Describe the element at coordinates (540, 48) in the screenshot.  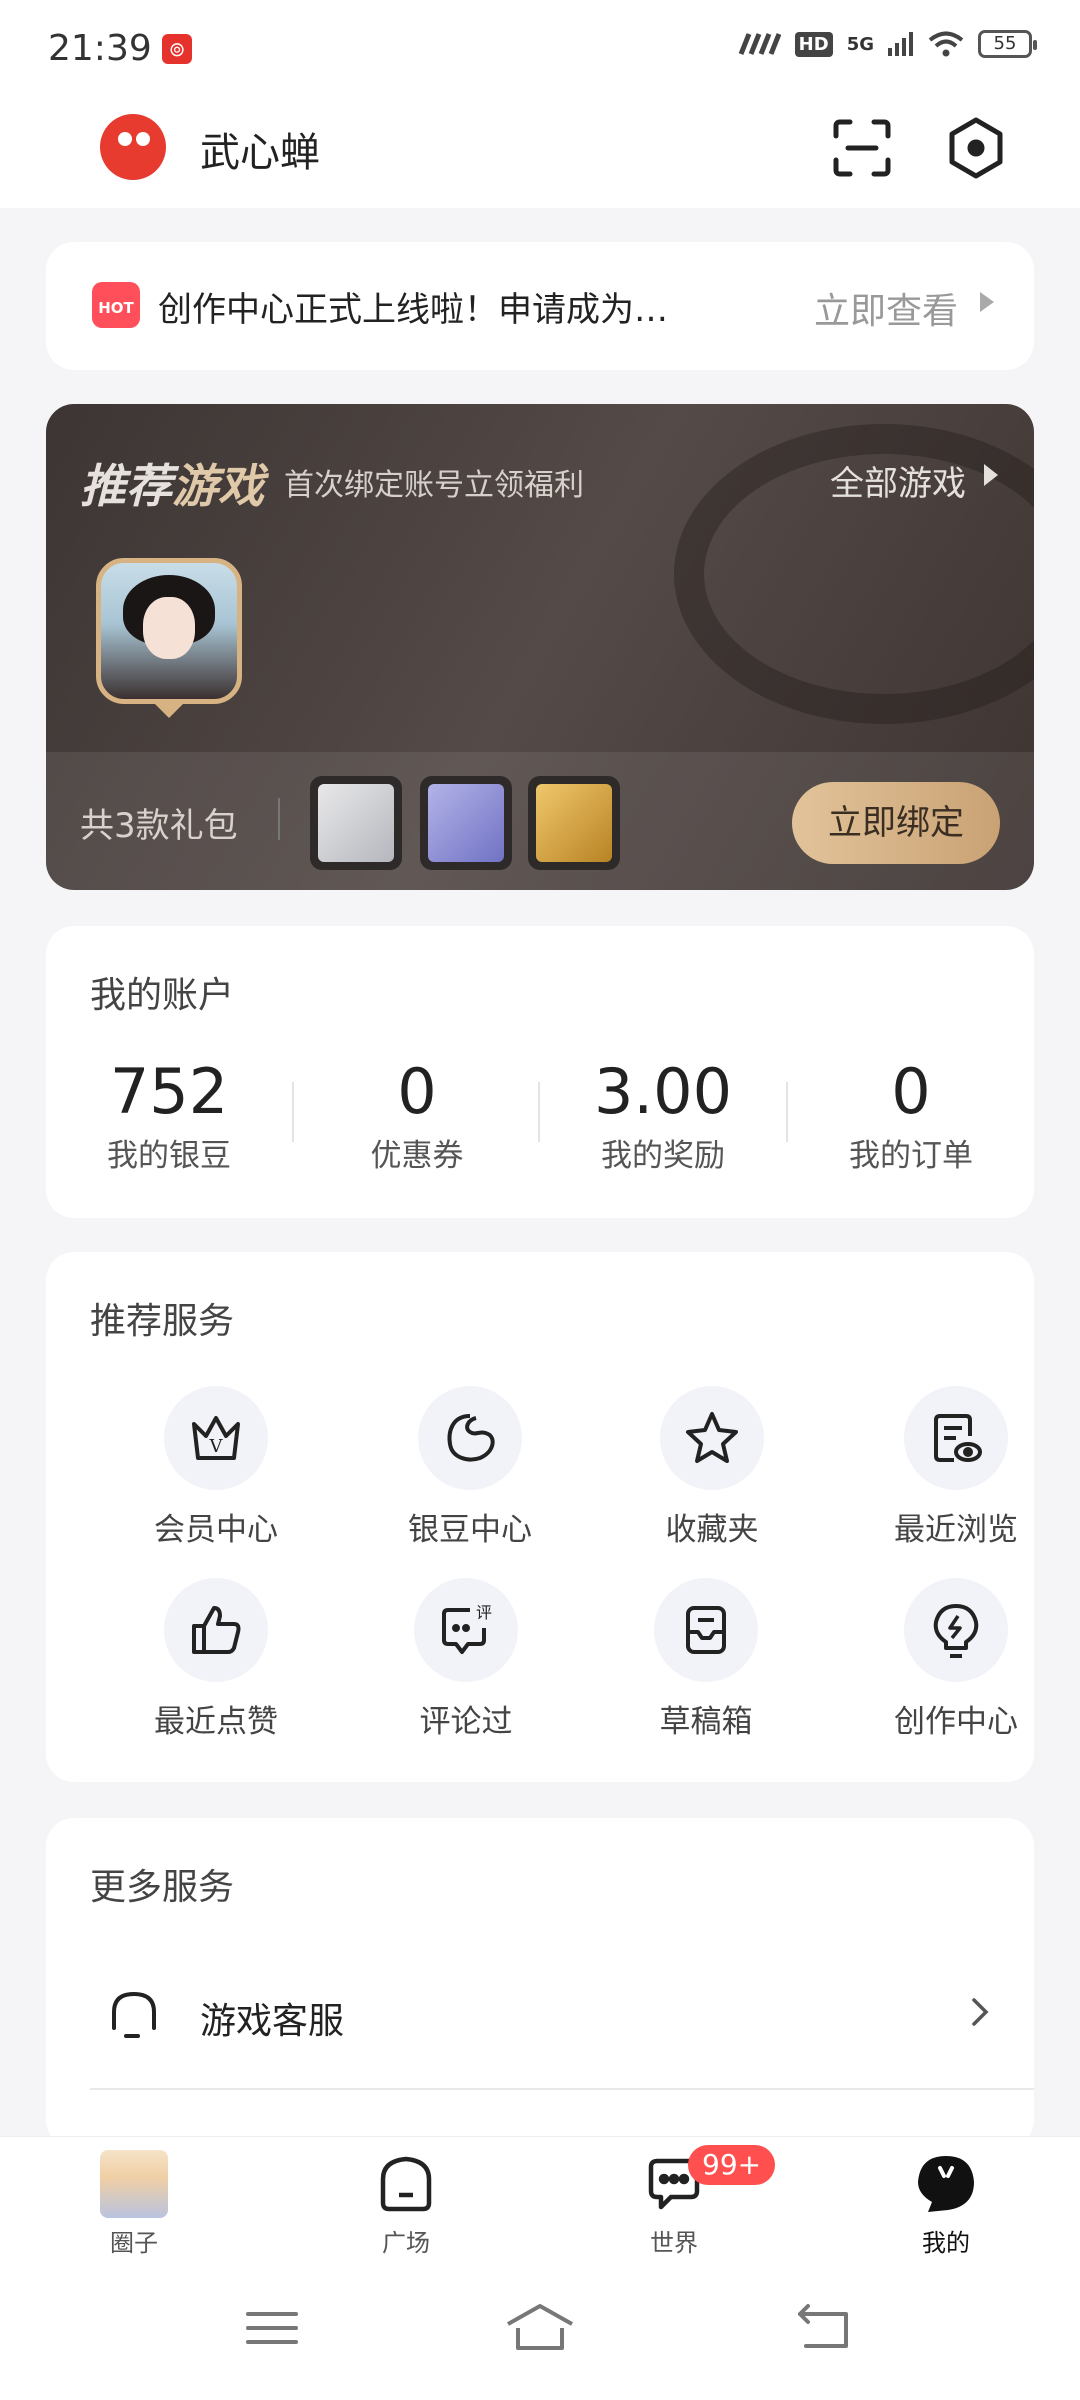
I see `status-bar: 21:39 ⊚ HD 5G 55` at that location.